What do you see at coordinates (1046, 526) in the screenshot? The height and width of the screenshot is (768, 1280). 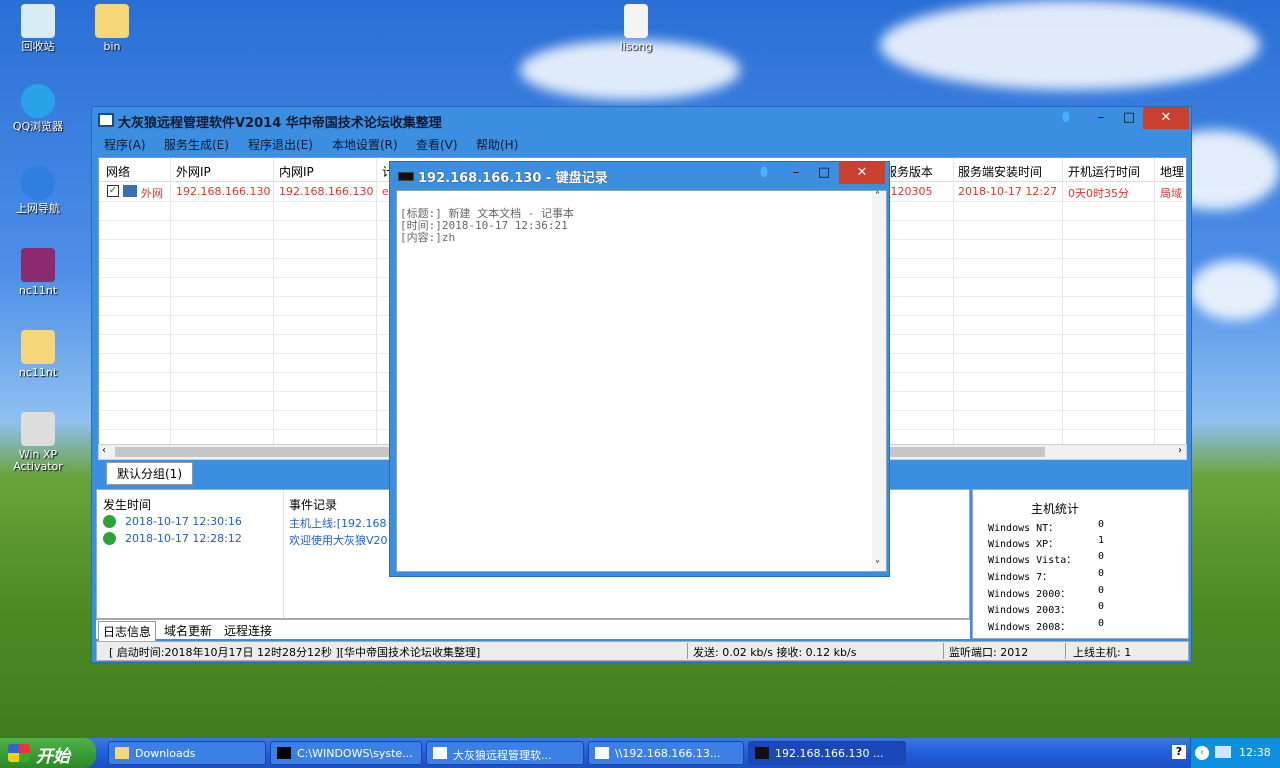 I see `stat-row: Windows NT： 0` at bounding box center [1046, 526].